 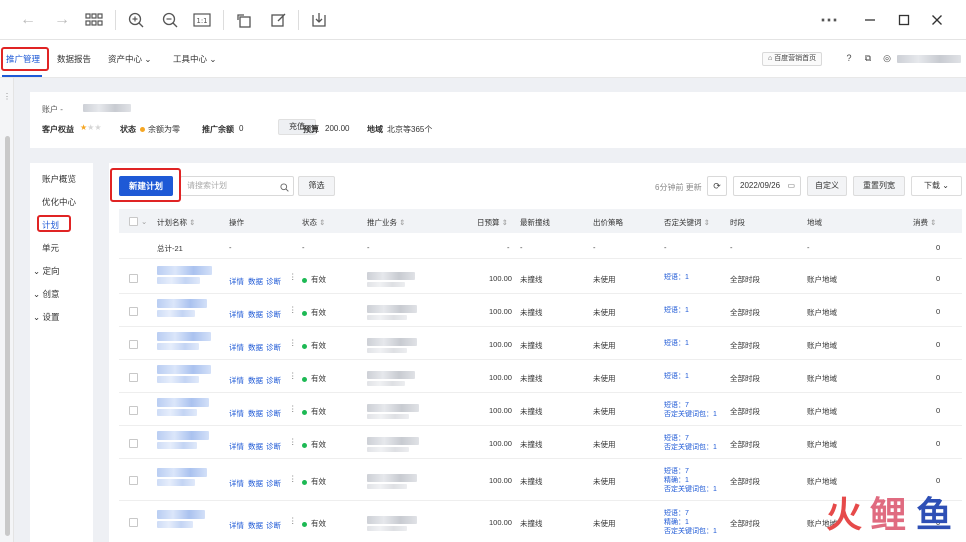 I want to click on side-item-overview: 账户概览, so click(x=59, y=179).